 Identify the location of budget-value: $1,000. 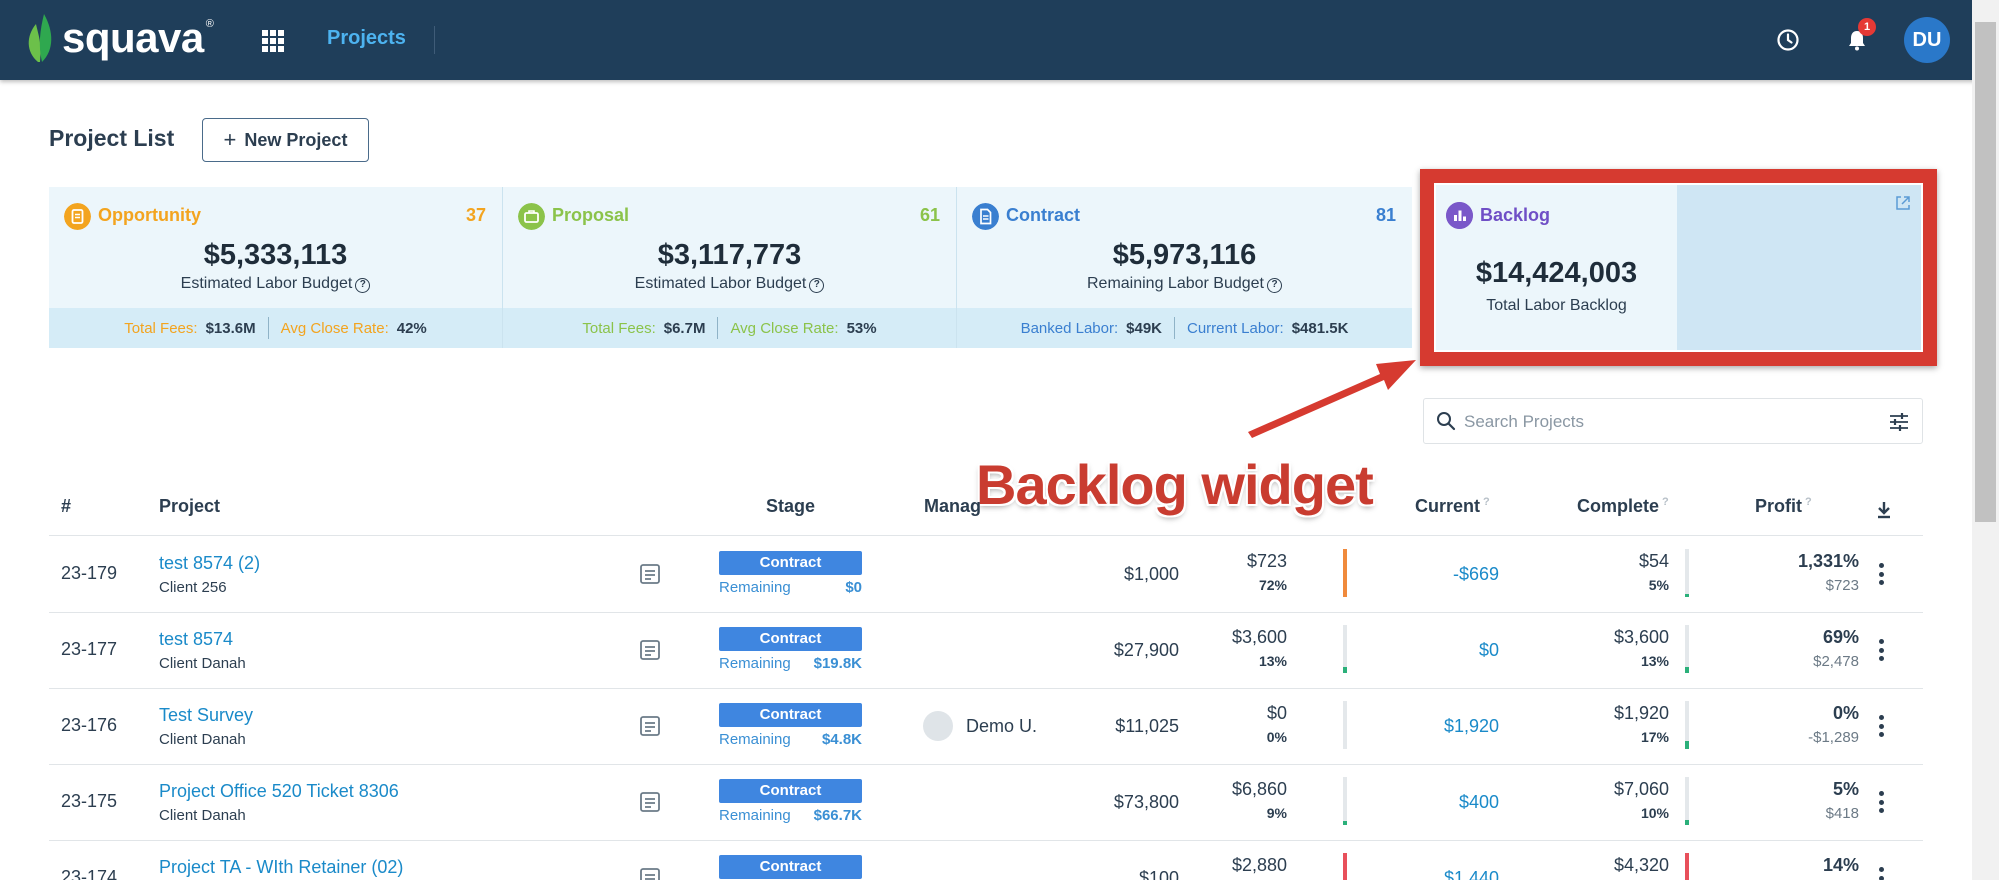
(1151, 574).